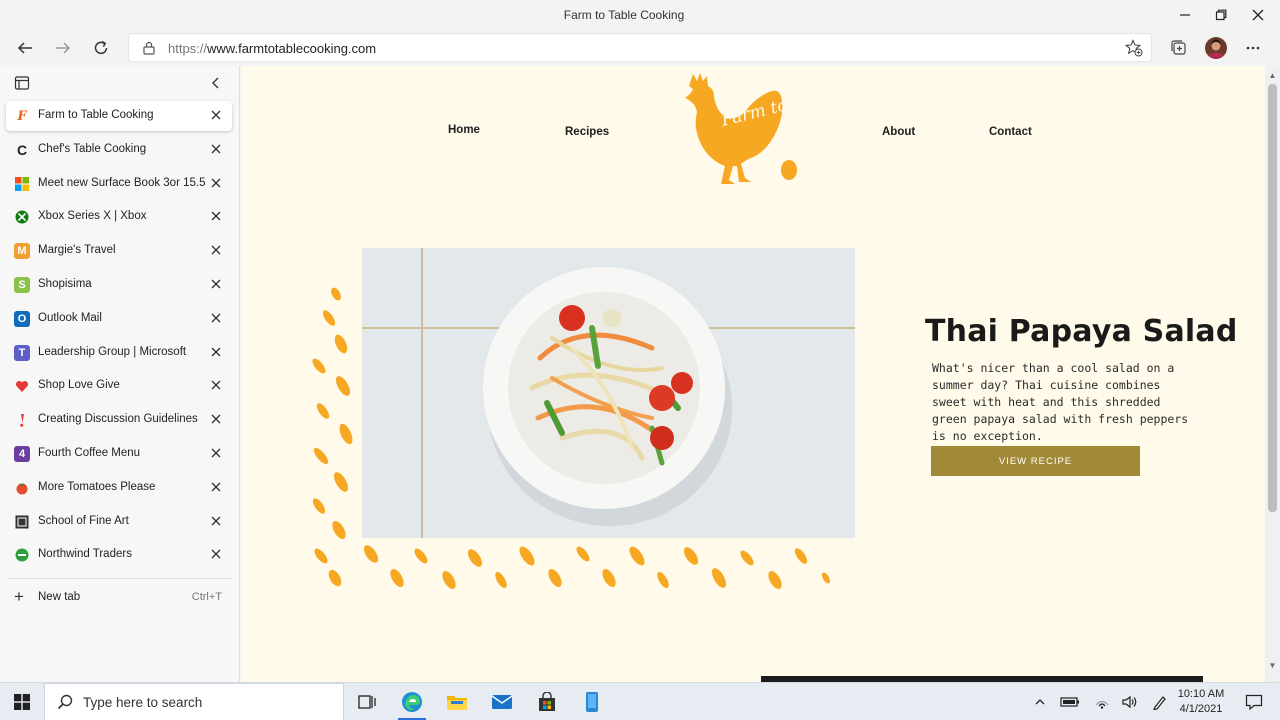 The image size is (1280, 720). I want to click on exclamation-icon, so click(22, 420).